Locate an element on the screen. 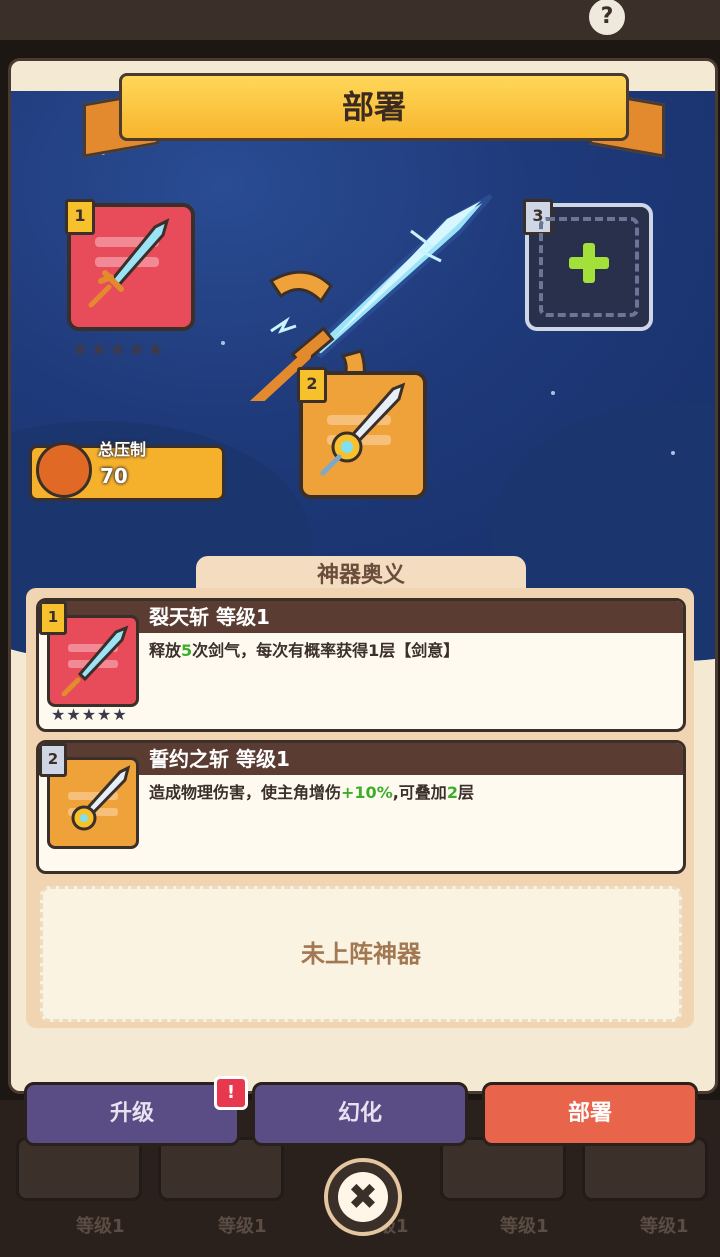  slot-number: 1 is located at coordinates (80, 217).